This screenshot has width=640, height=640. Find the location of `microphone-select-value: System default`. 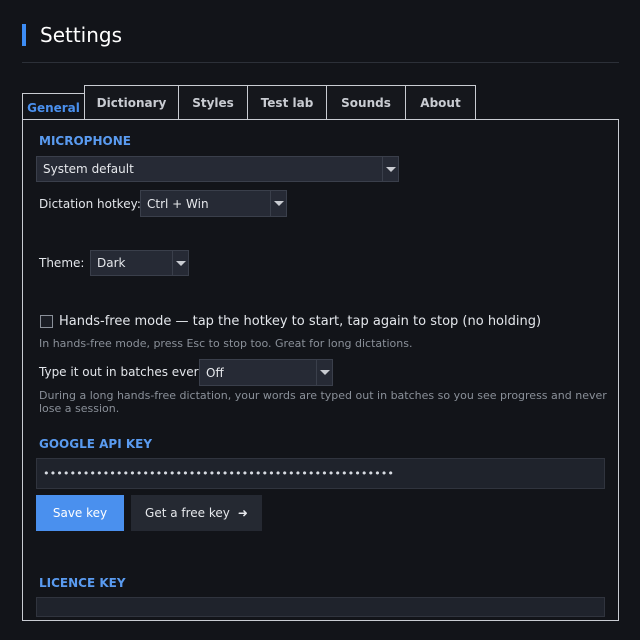

microphone-select-value: System default is located at coordinates (88, 169).